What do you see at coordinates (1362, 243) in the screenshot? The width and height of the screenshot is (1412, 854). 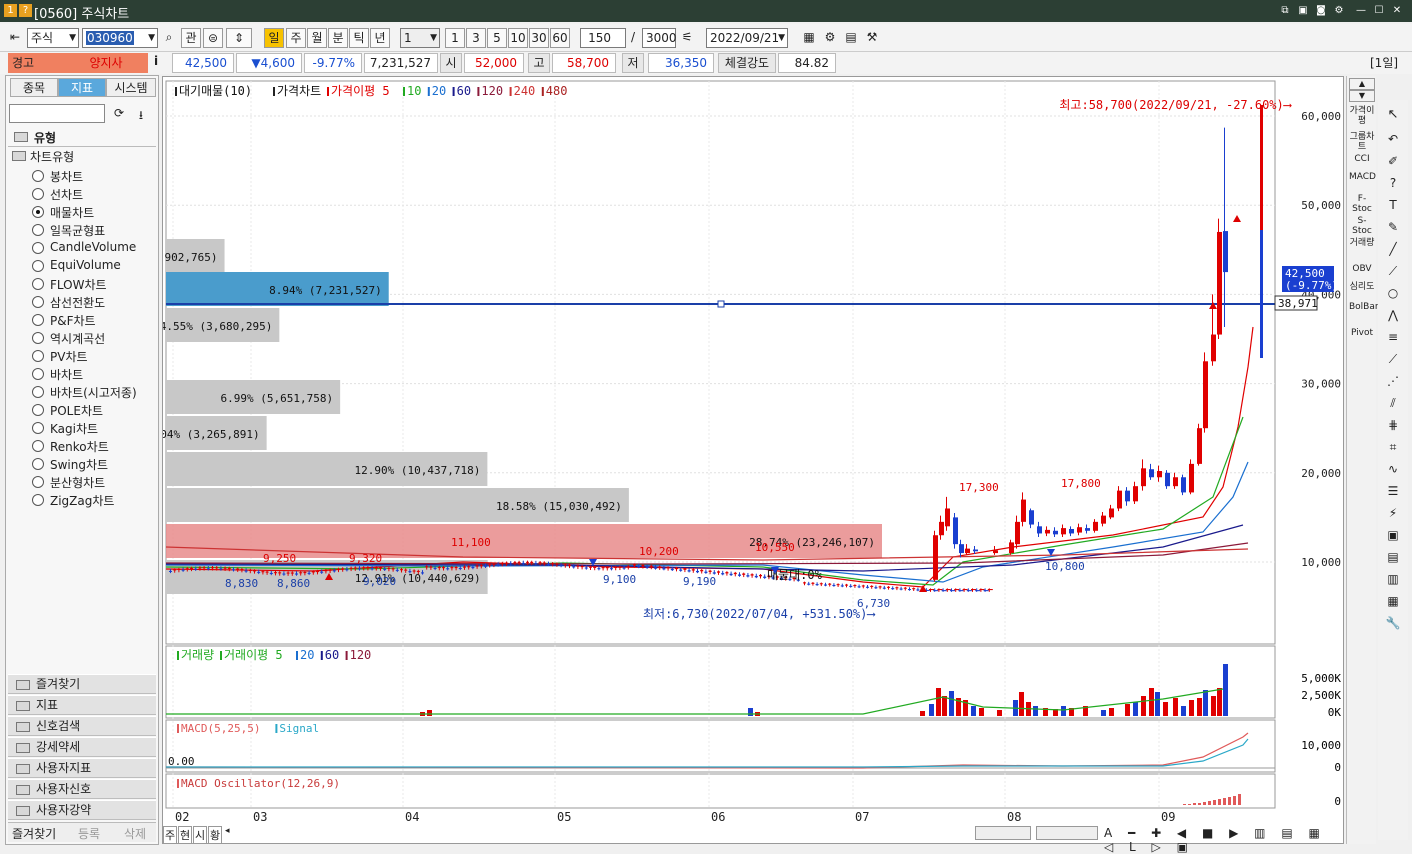 I see `indicator-tool: 거래량` at bounding box center [1362, 243].